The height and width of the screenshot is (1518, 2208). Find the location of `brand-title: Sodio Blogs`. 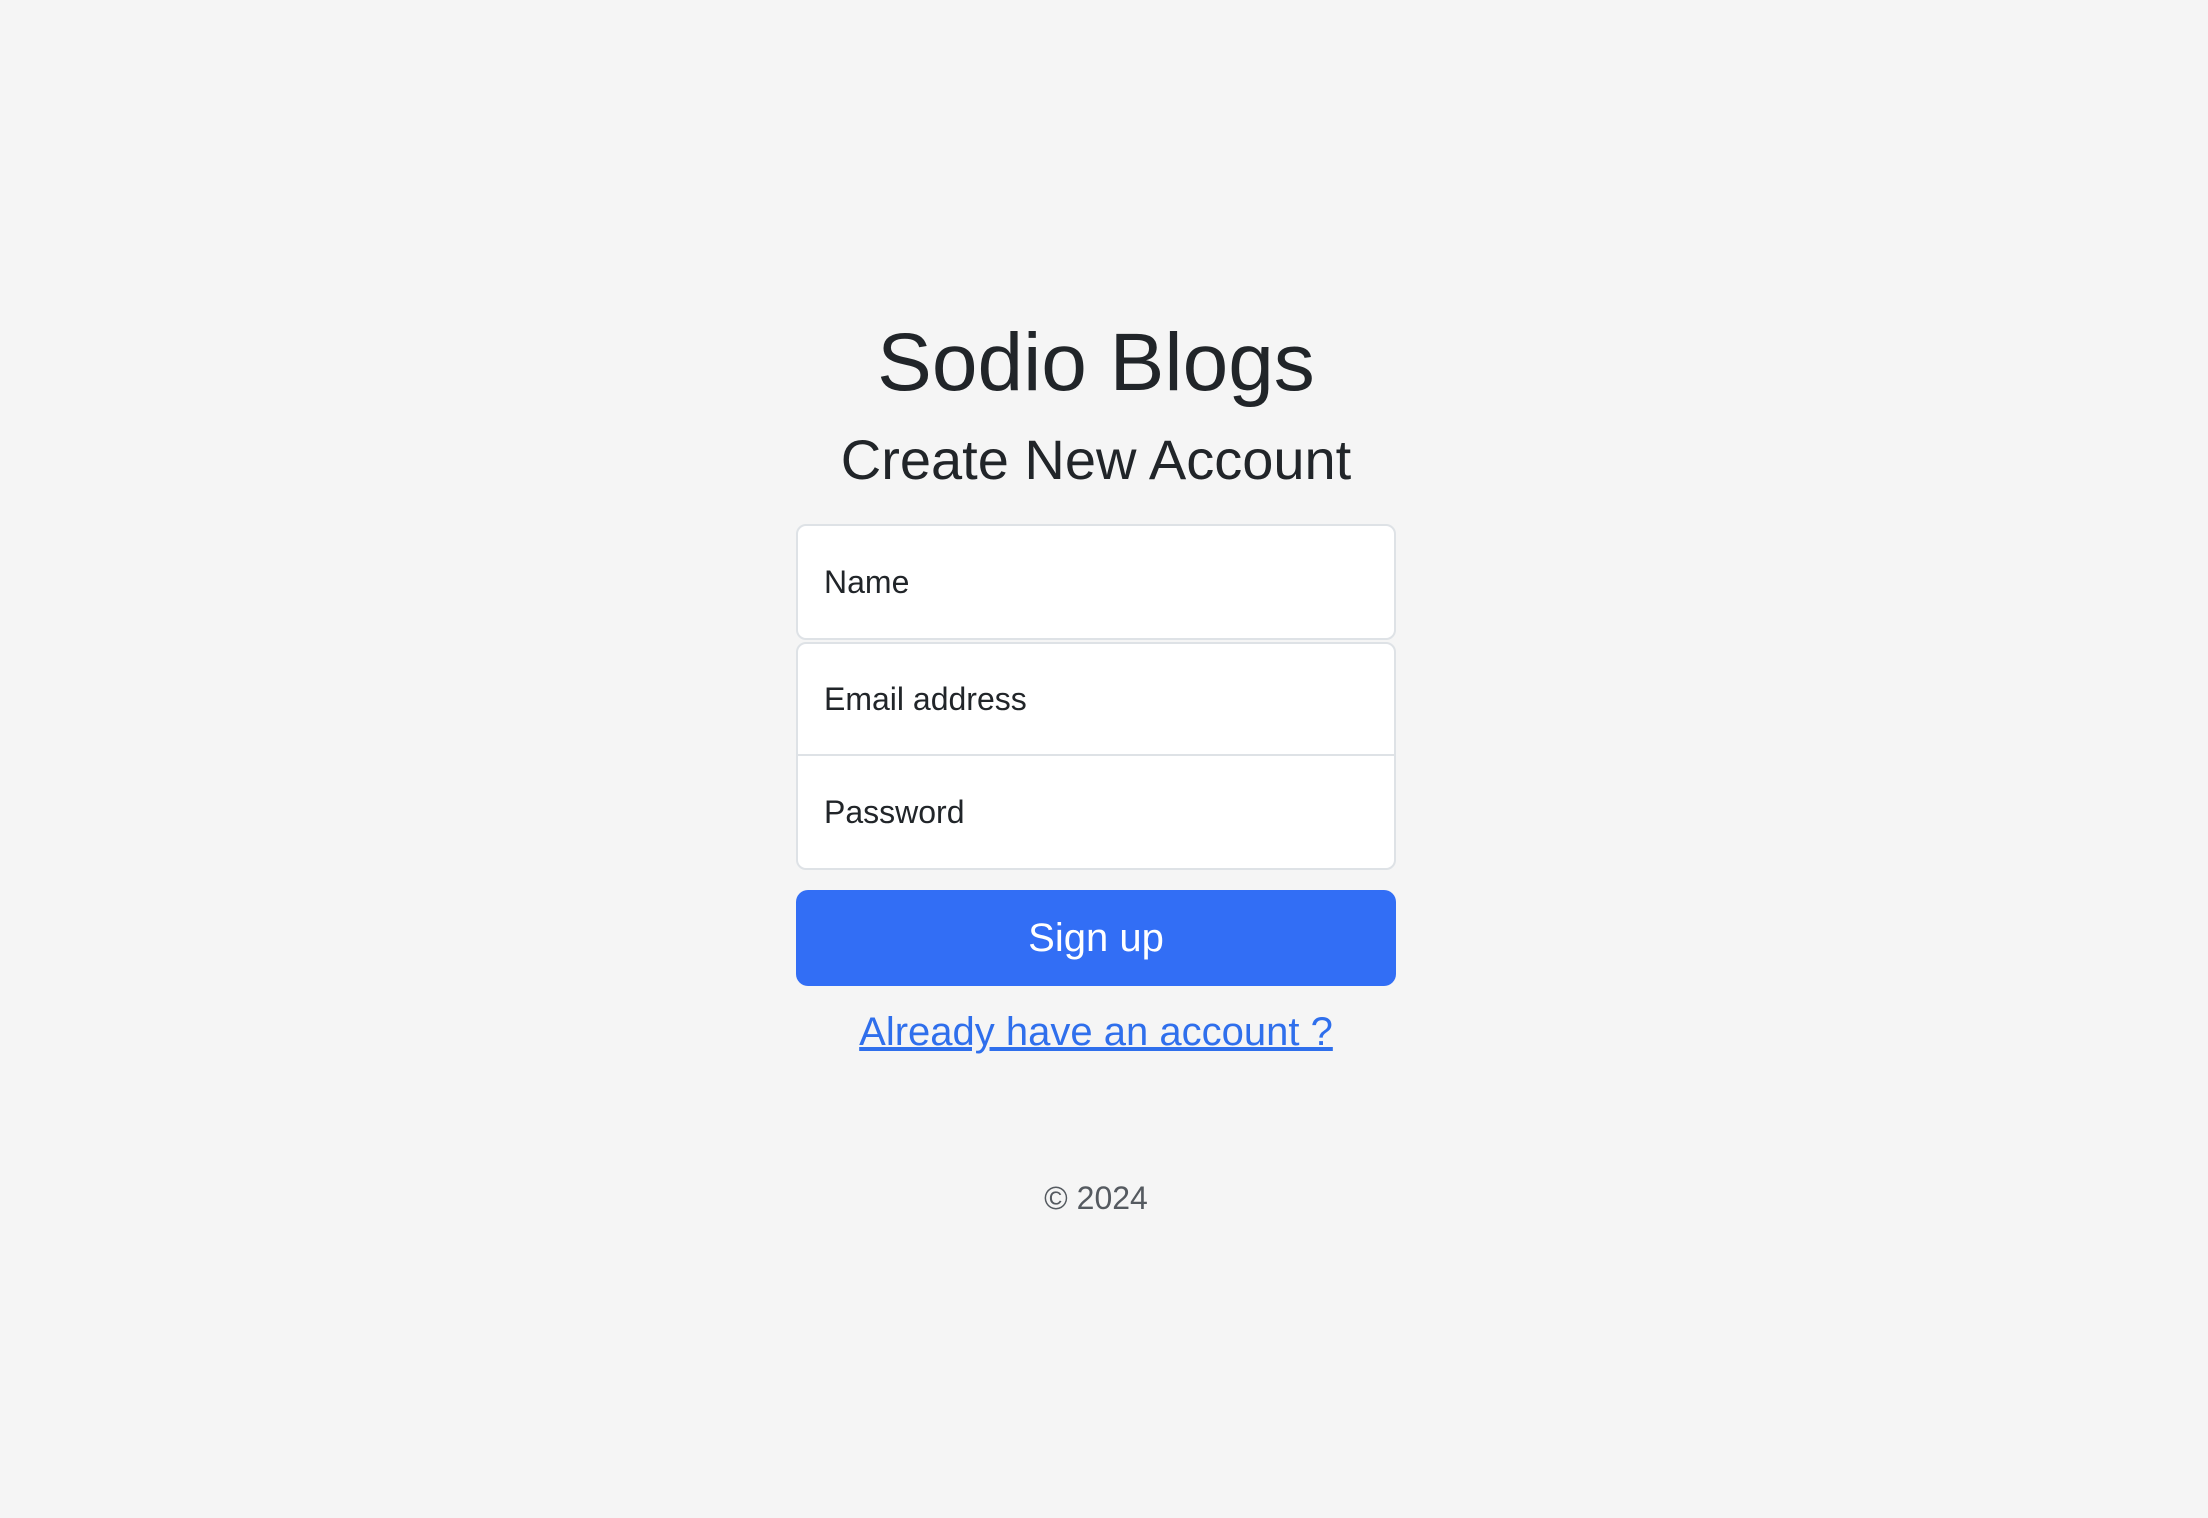

brand-title: Sodio Blogs is located at coordinates (1096, 362).